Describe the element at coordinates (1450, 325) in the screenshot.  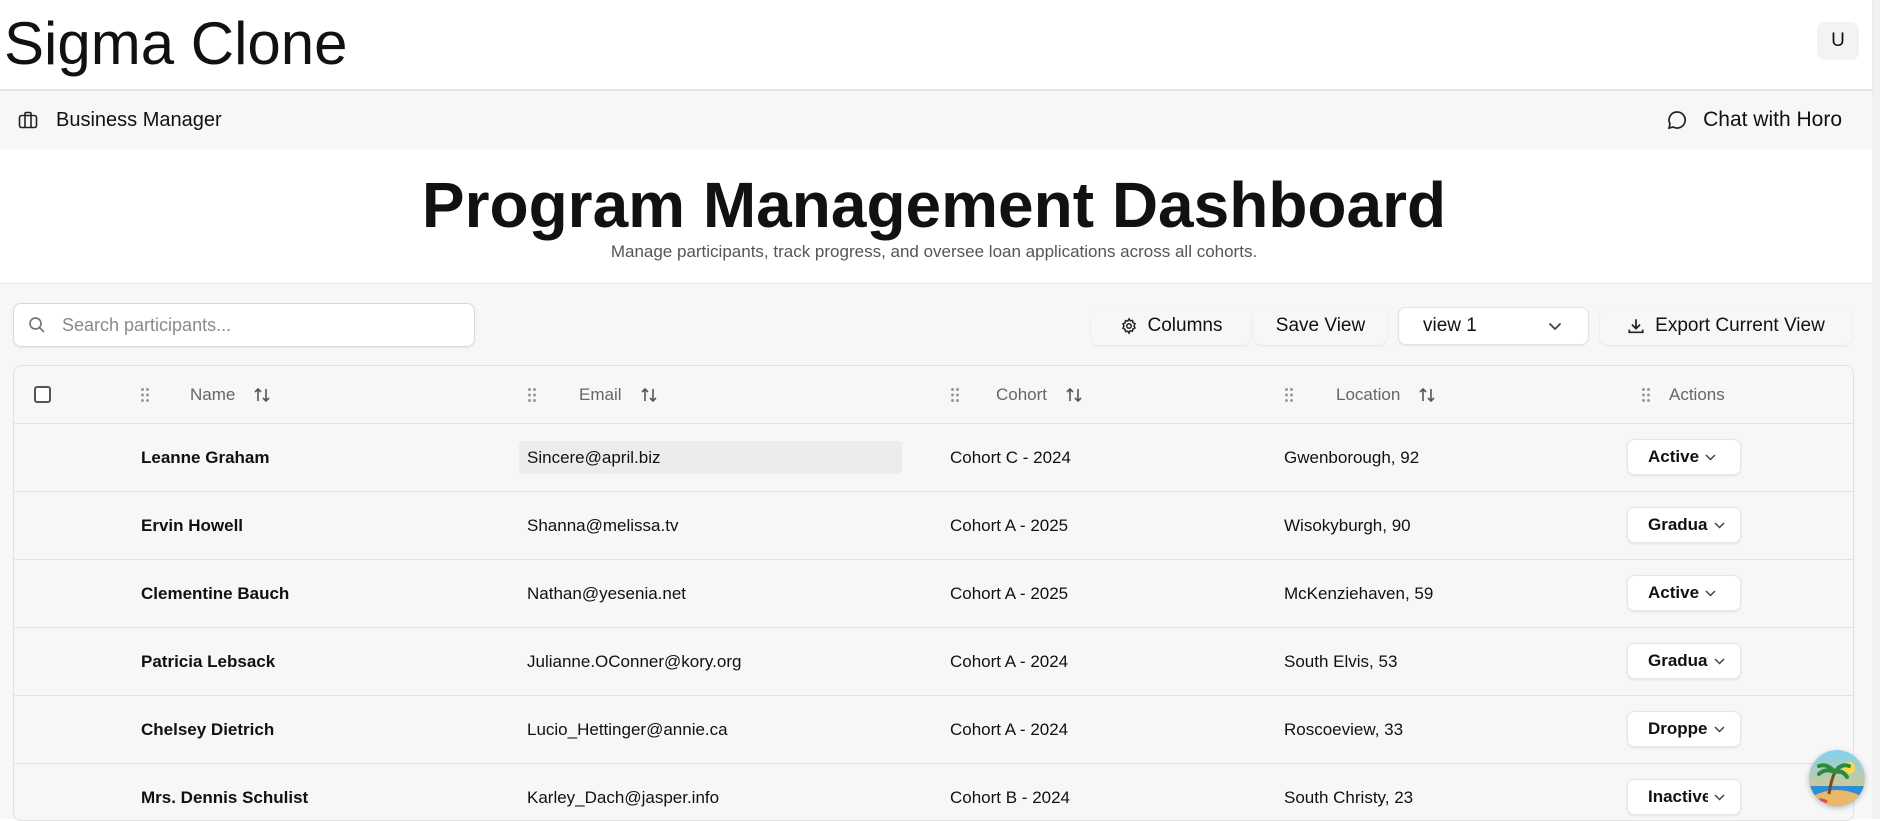
I see `view-select-value: view 1` at that location.